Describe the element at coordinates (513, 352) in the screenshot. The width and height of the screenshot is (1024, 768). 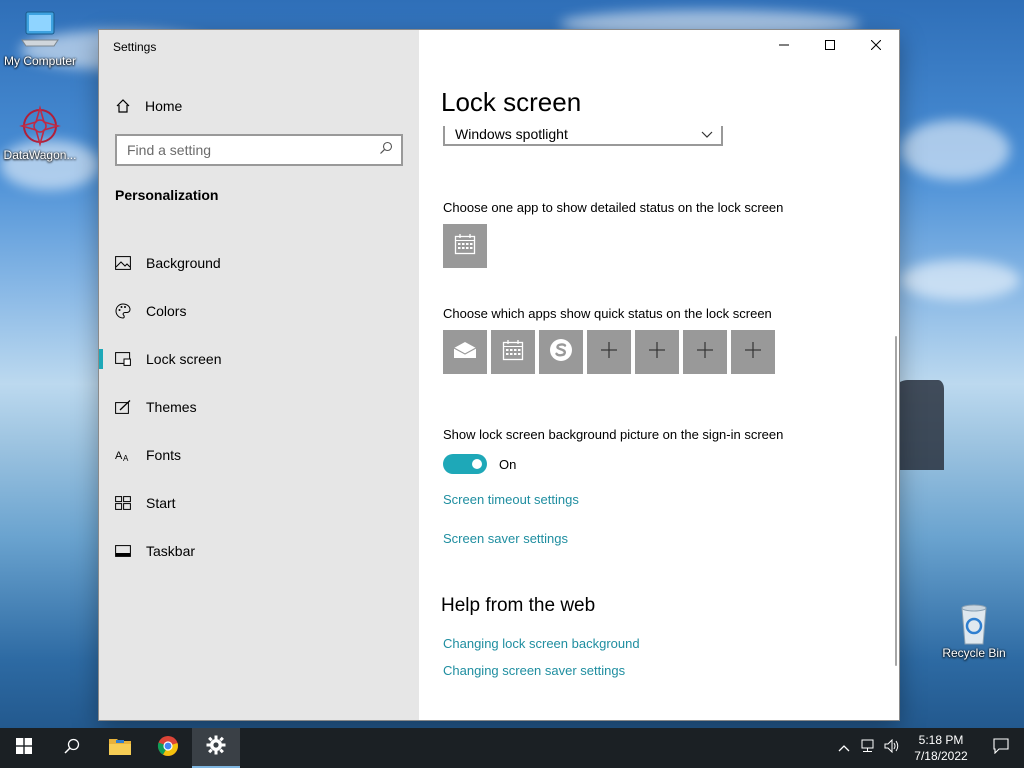
I see `quick-status-app-calendar` at that location.